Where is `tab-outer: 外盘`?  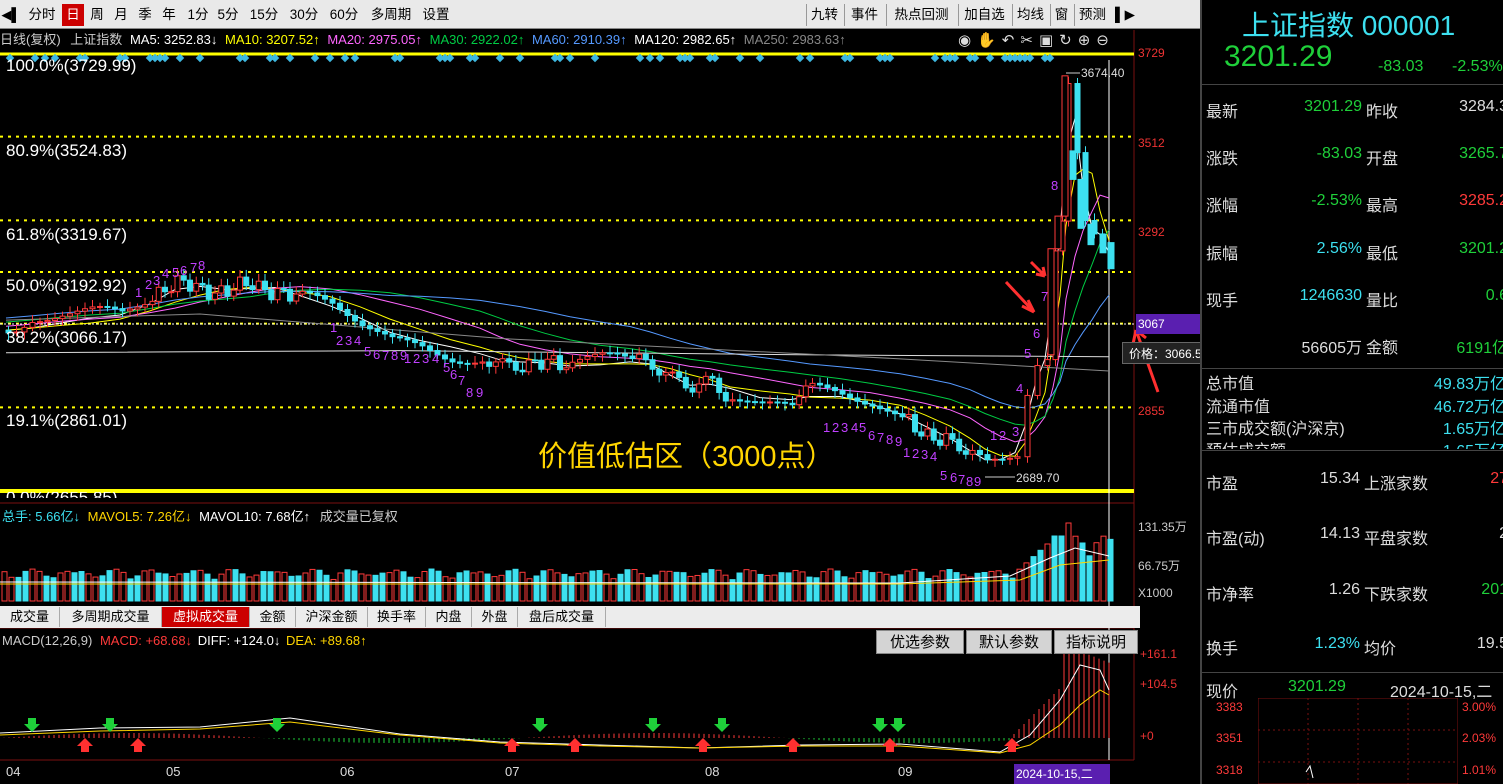
tab-outer: 外盘 is located at coordinates (495, 617).